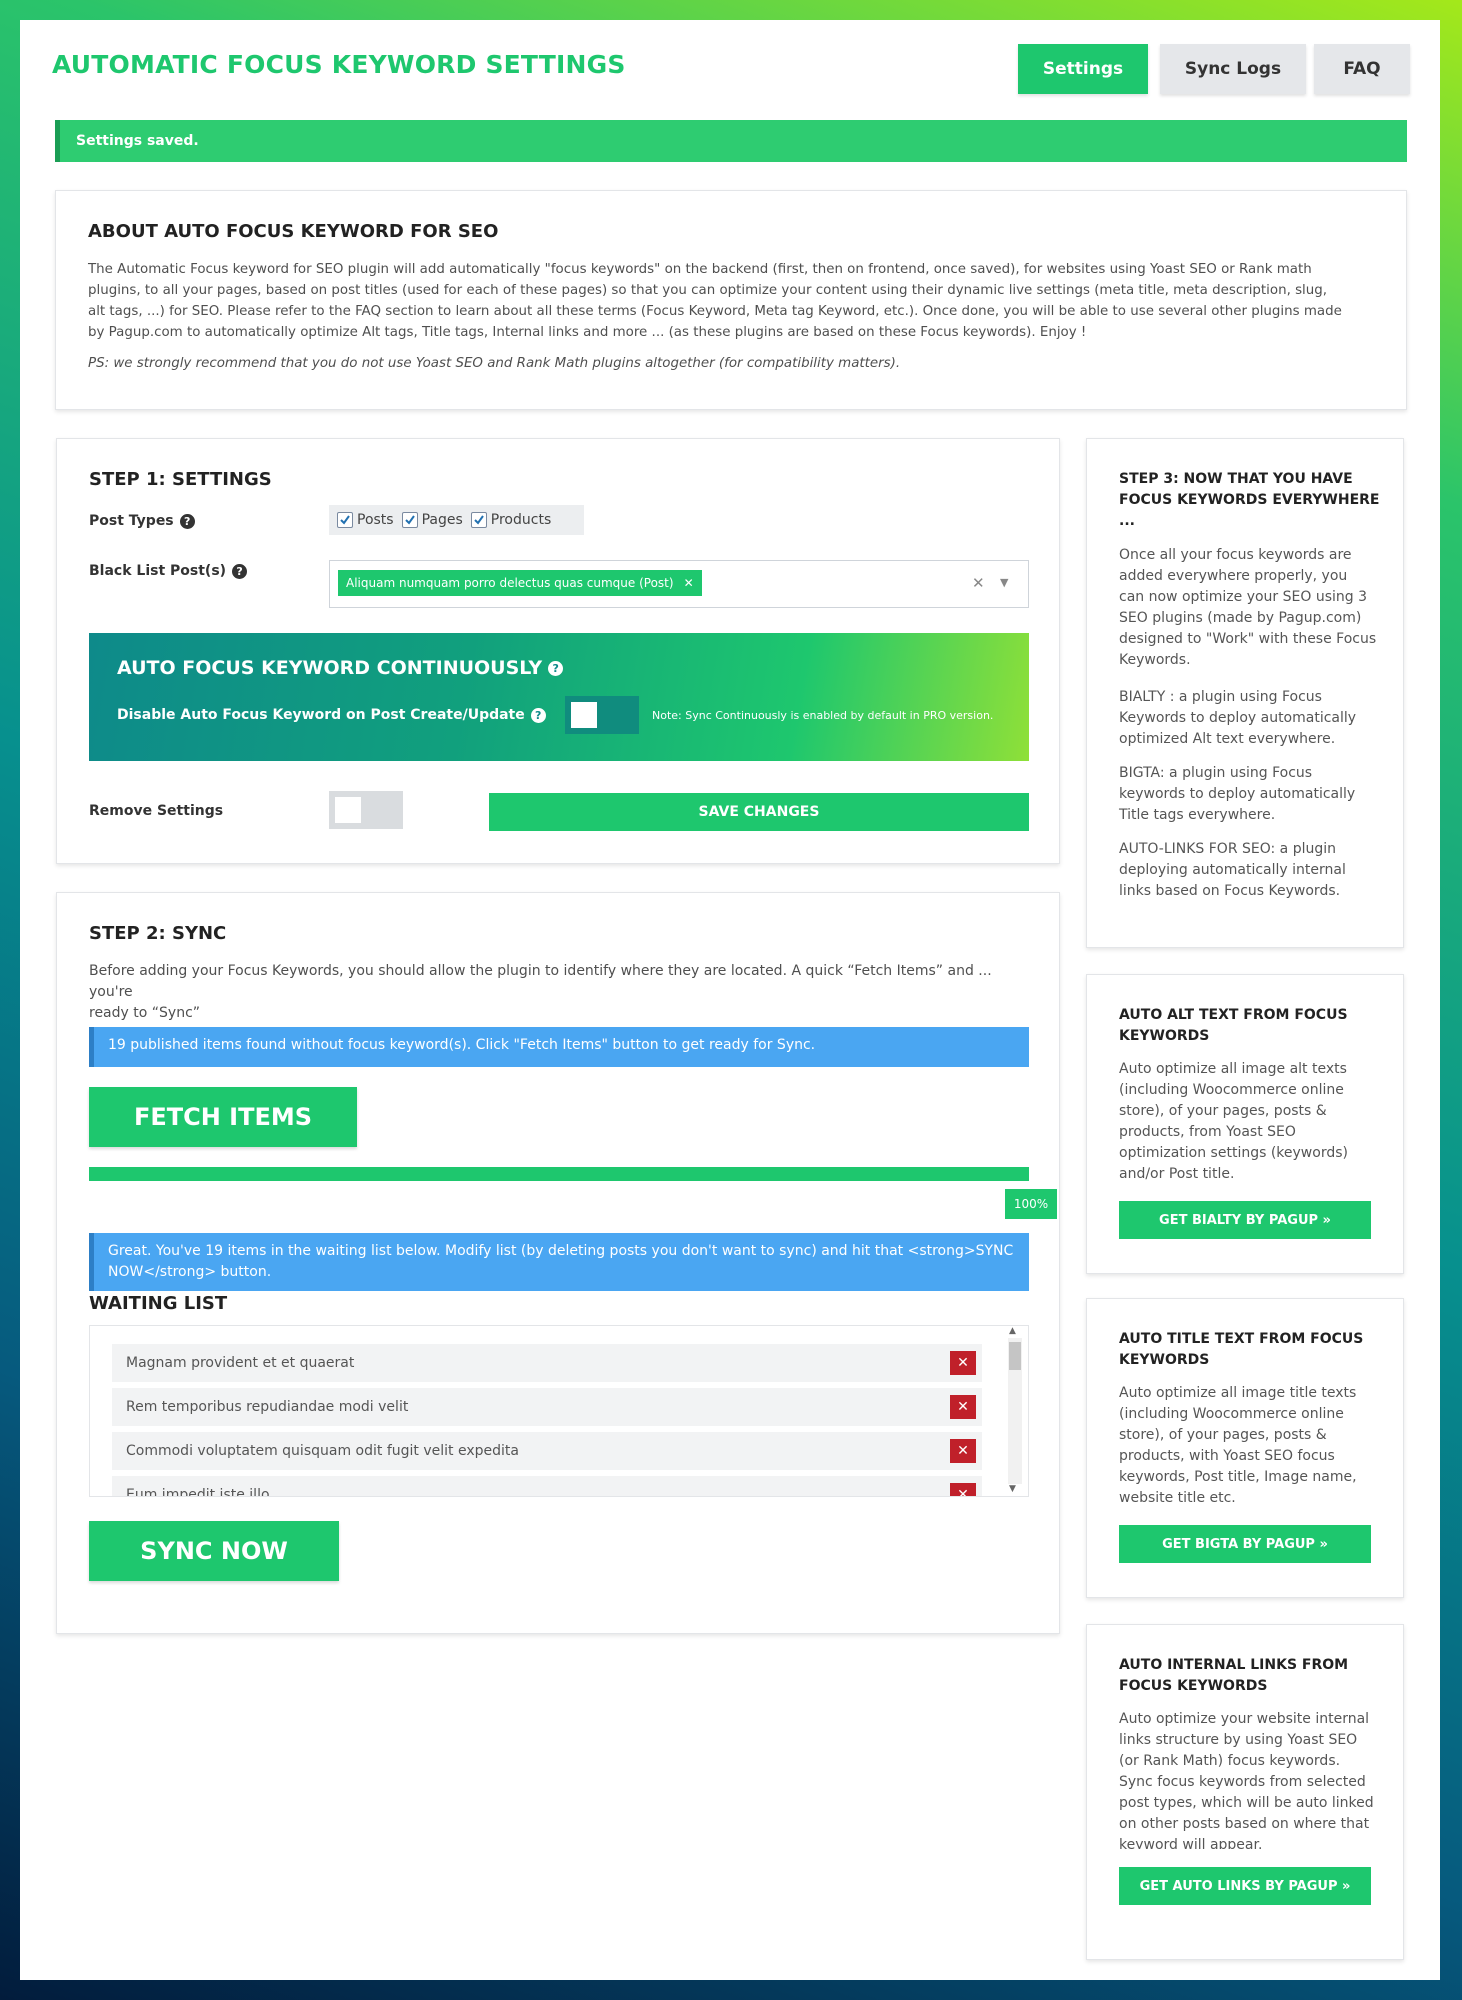 The image size is (1462, 2000). I want to click on waiting-info-line: NOW</strong> button., so click(190, 1272).